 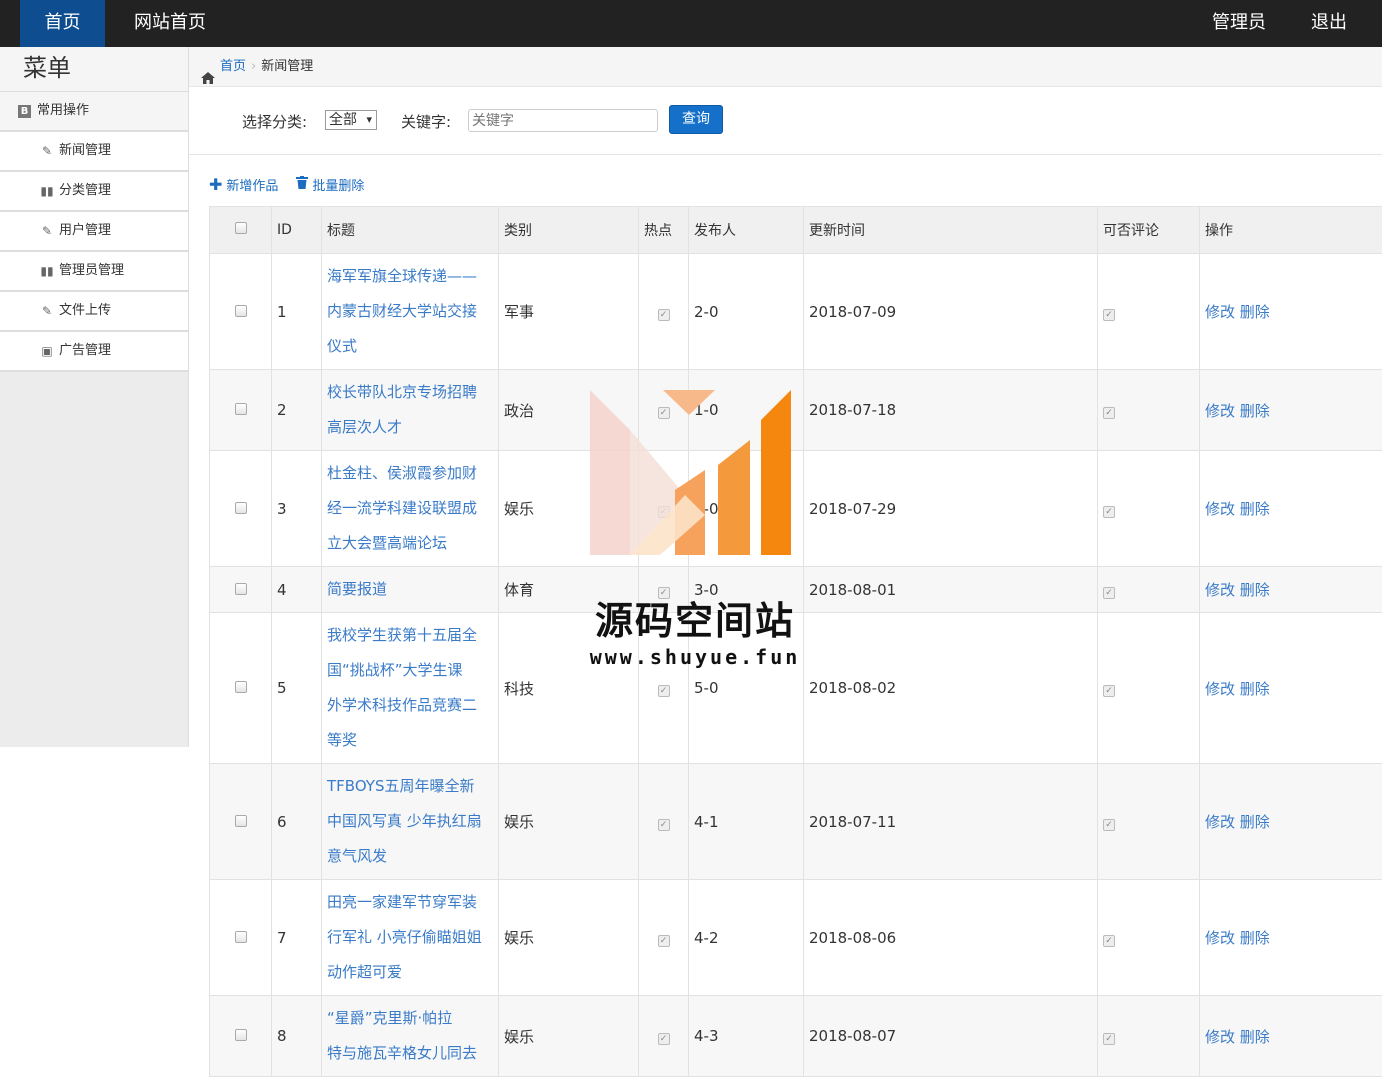 I want to click on select-all-checkbox, so click(x=241, y=228).